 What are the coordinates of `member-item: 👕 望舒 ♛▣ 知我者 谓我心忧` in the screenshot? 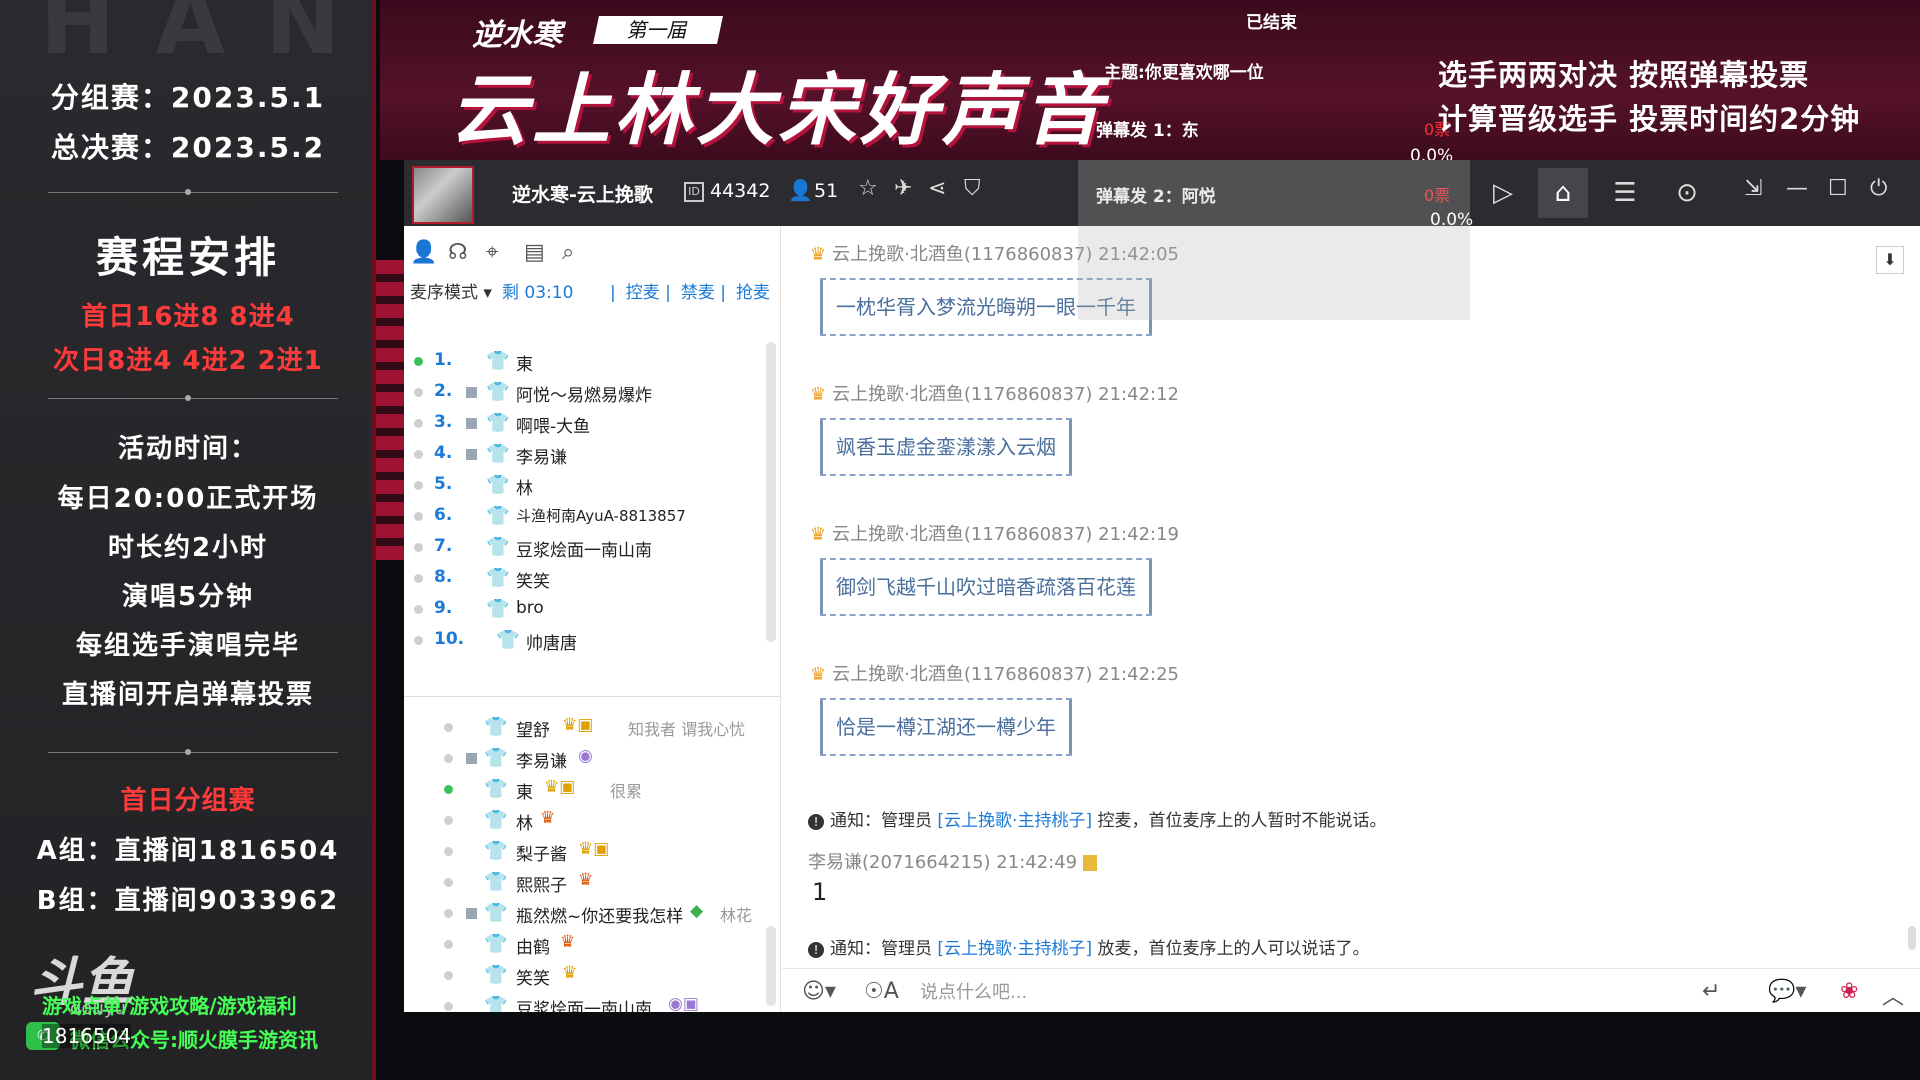 It's located at (584, 727).